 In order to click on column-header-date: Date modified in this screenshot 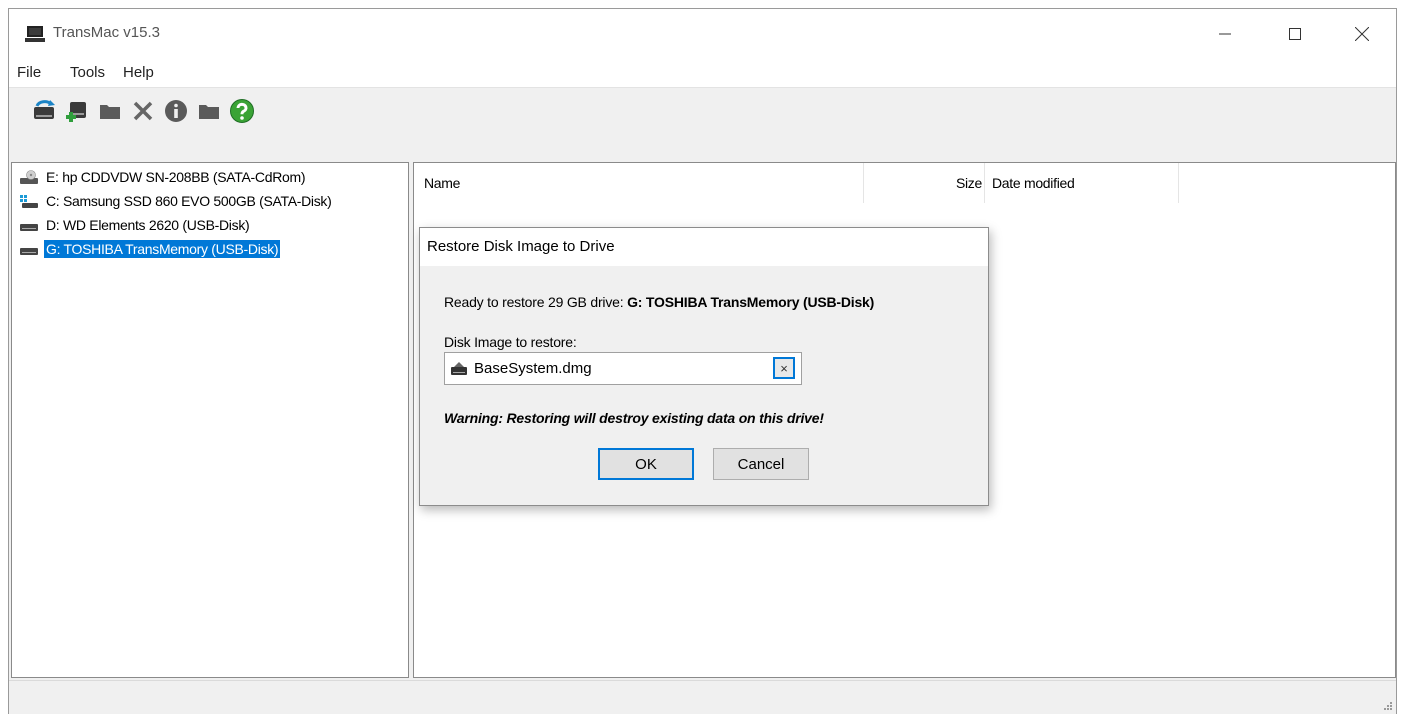, I will do `click(1082, 183)`.